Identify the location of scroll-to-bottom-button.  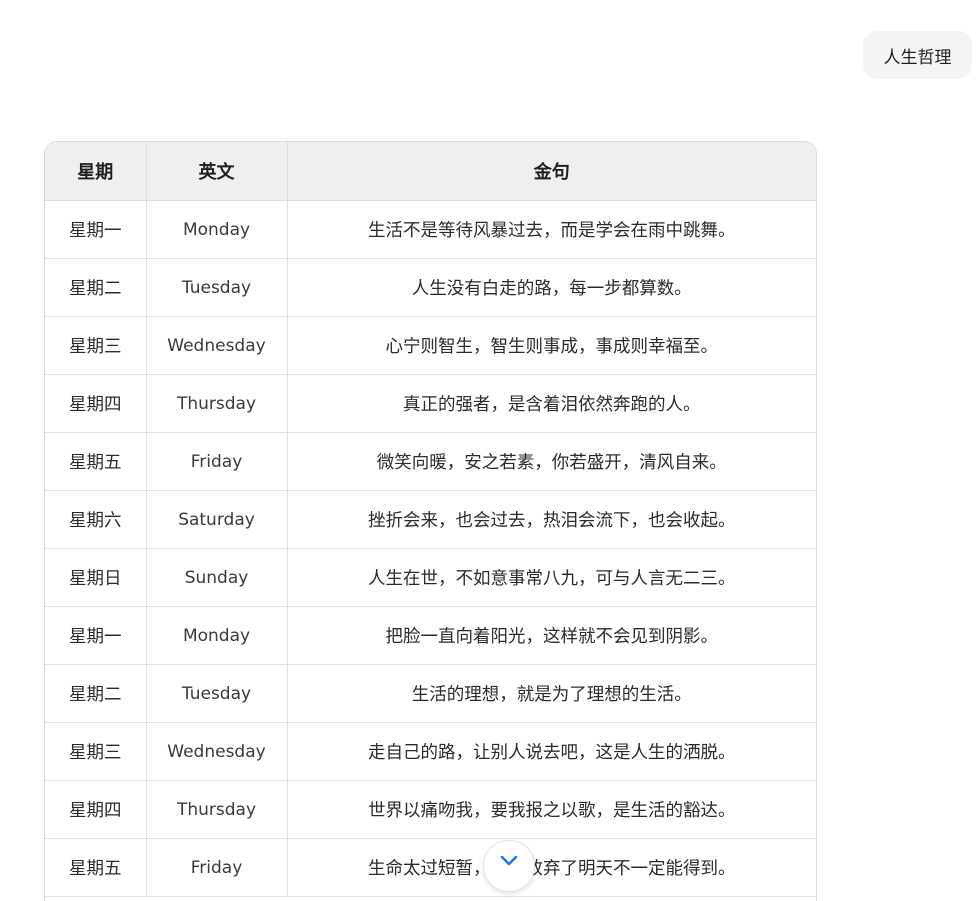
(509, 866).